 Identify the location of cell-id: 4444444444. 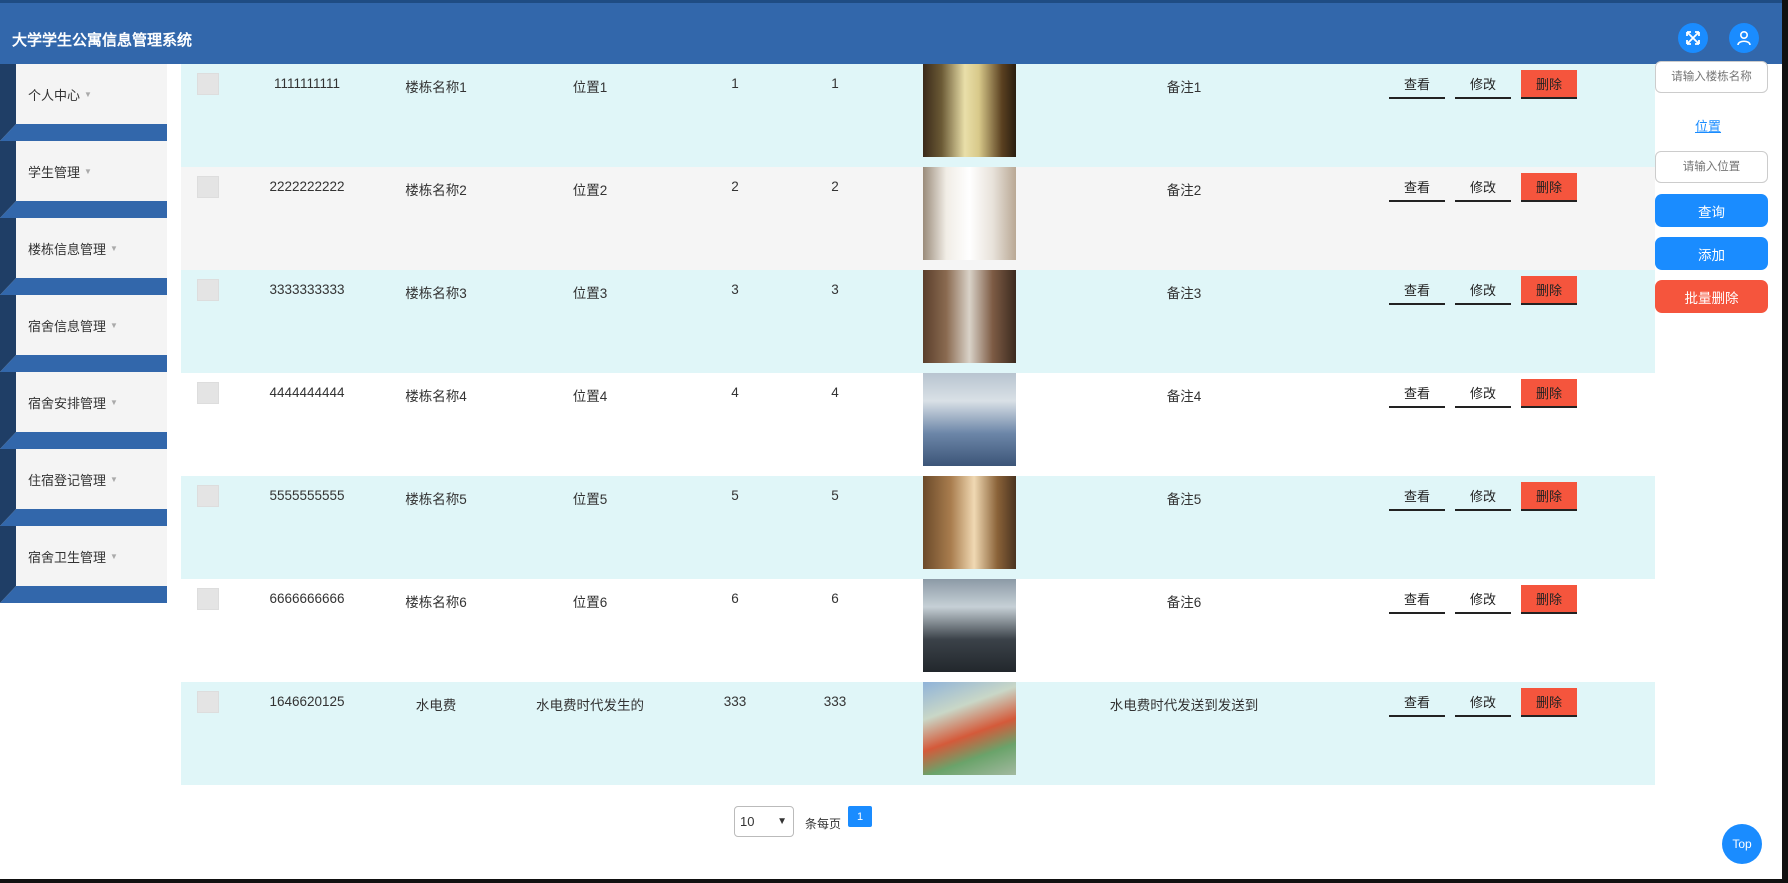
(307, 392).